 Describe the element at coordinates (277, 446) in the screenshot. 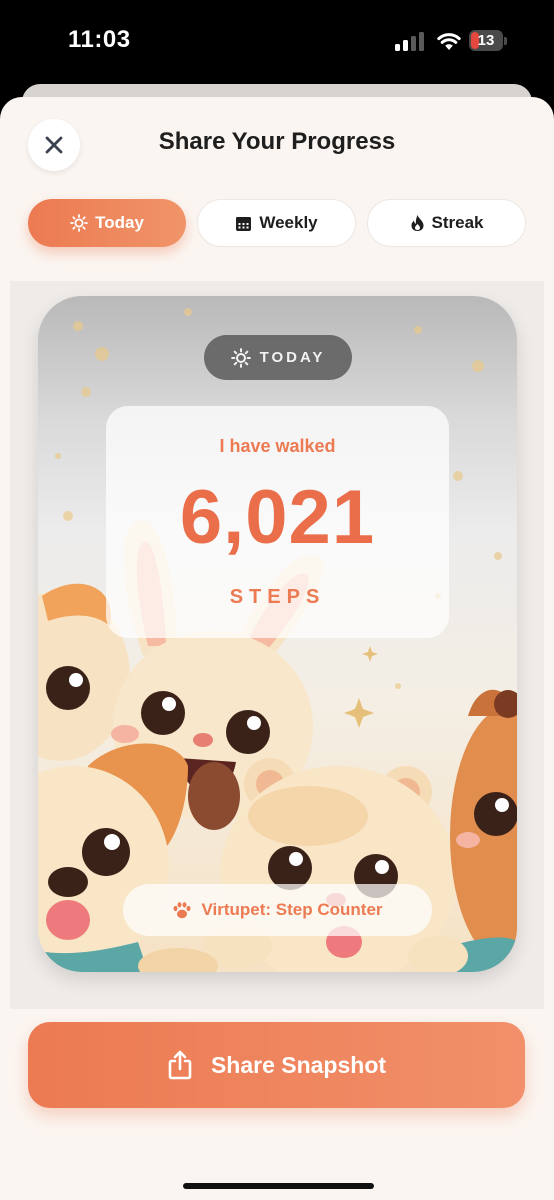

I see `walked-text: I have walked` at that location.